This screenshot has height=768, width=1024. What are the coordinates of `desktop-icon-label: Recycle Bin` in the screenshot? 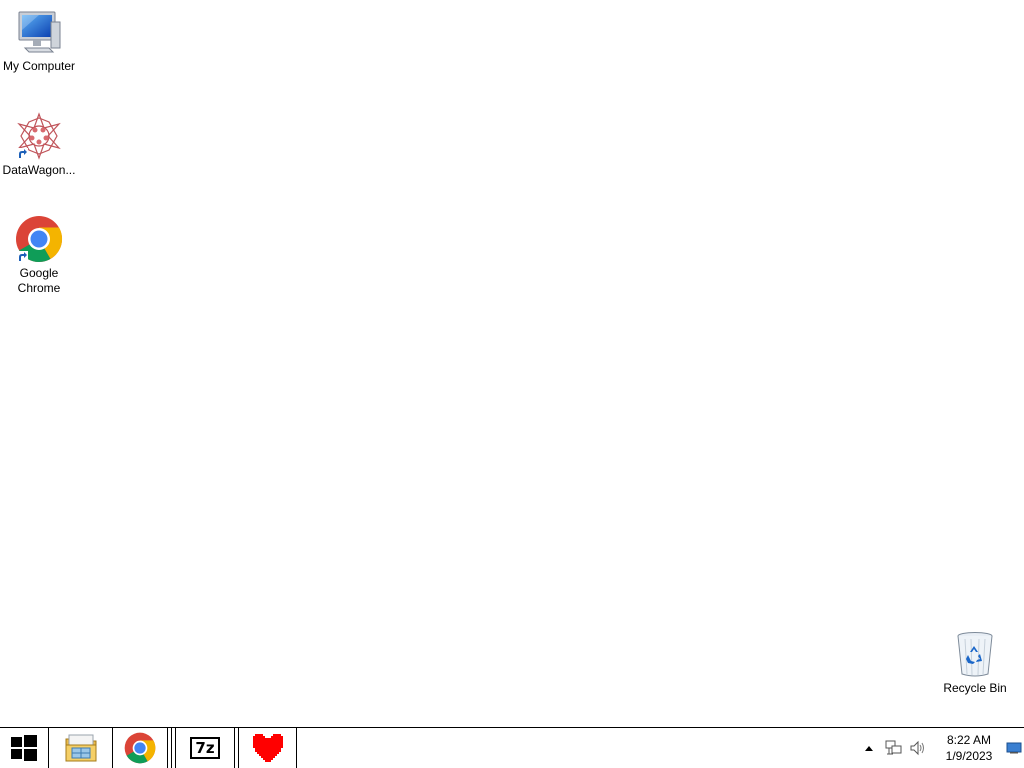 It's located at (975, 688).